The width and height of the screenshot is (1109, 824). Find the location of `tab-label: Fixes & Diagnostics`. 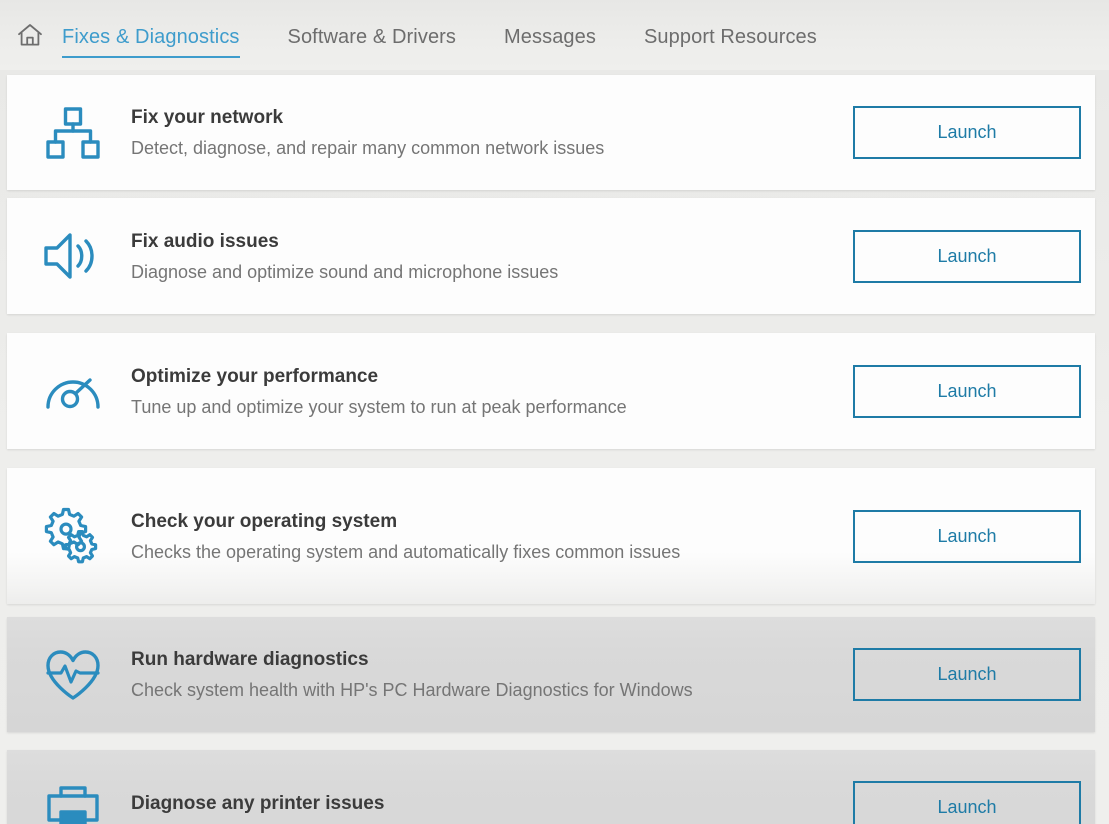

tab-label: Fixes & Diagnostics is located at coordinates (151, 37).